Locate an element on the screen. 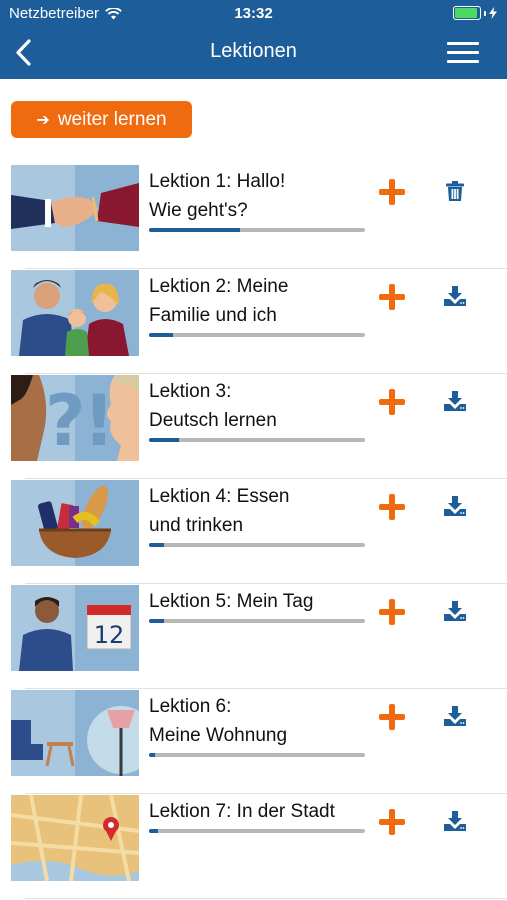 This screenshot has height=900, width=507. battery-icon is located at coordinates (475, 13).